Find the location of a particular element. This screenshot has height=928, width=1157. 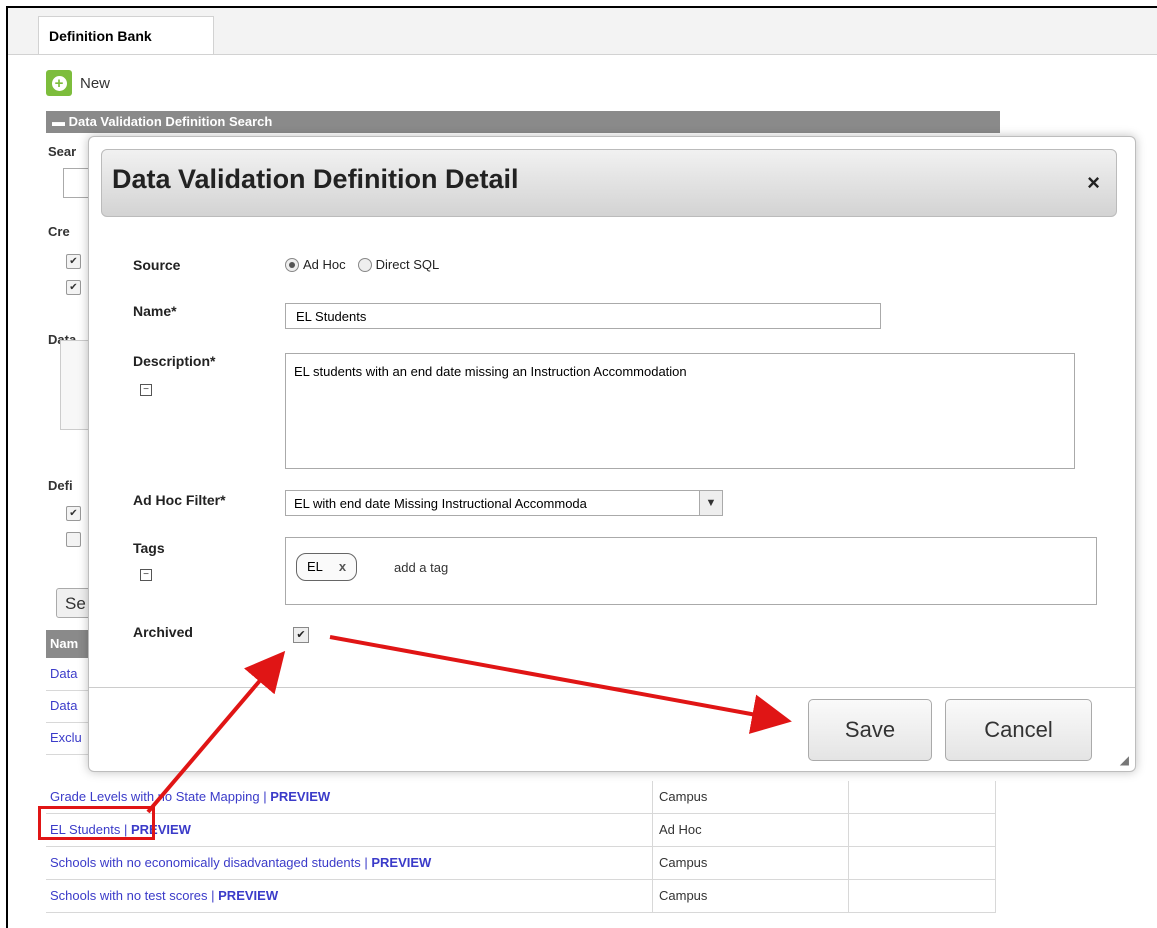

tag-chip: EL x is located at coordinates (327, 567).